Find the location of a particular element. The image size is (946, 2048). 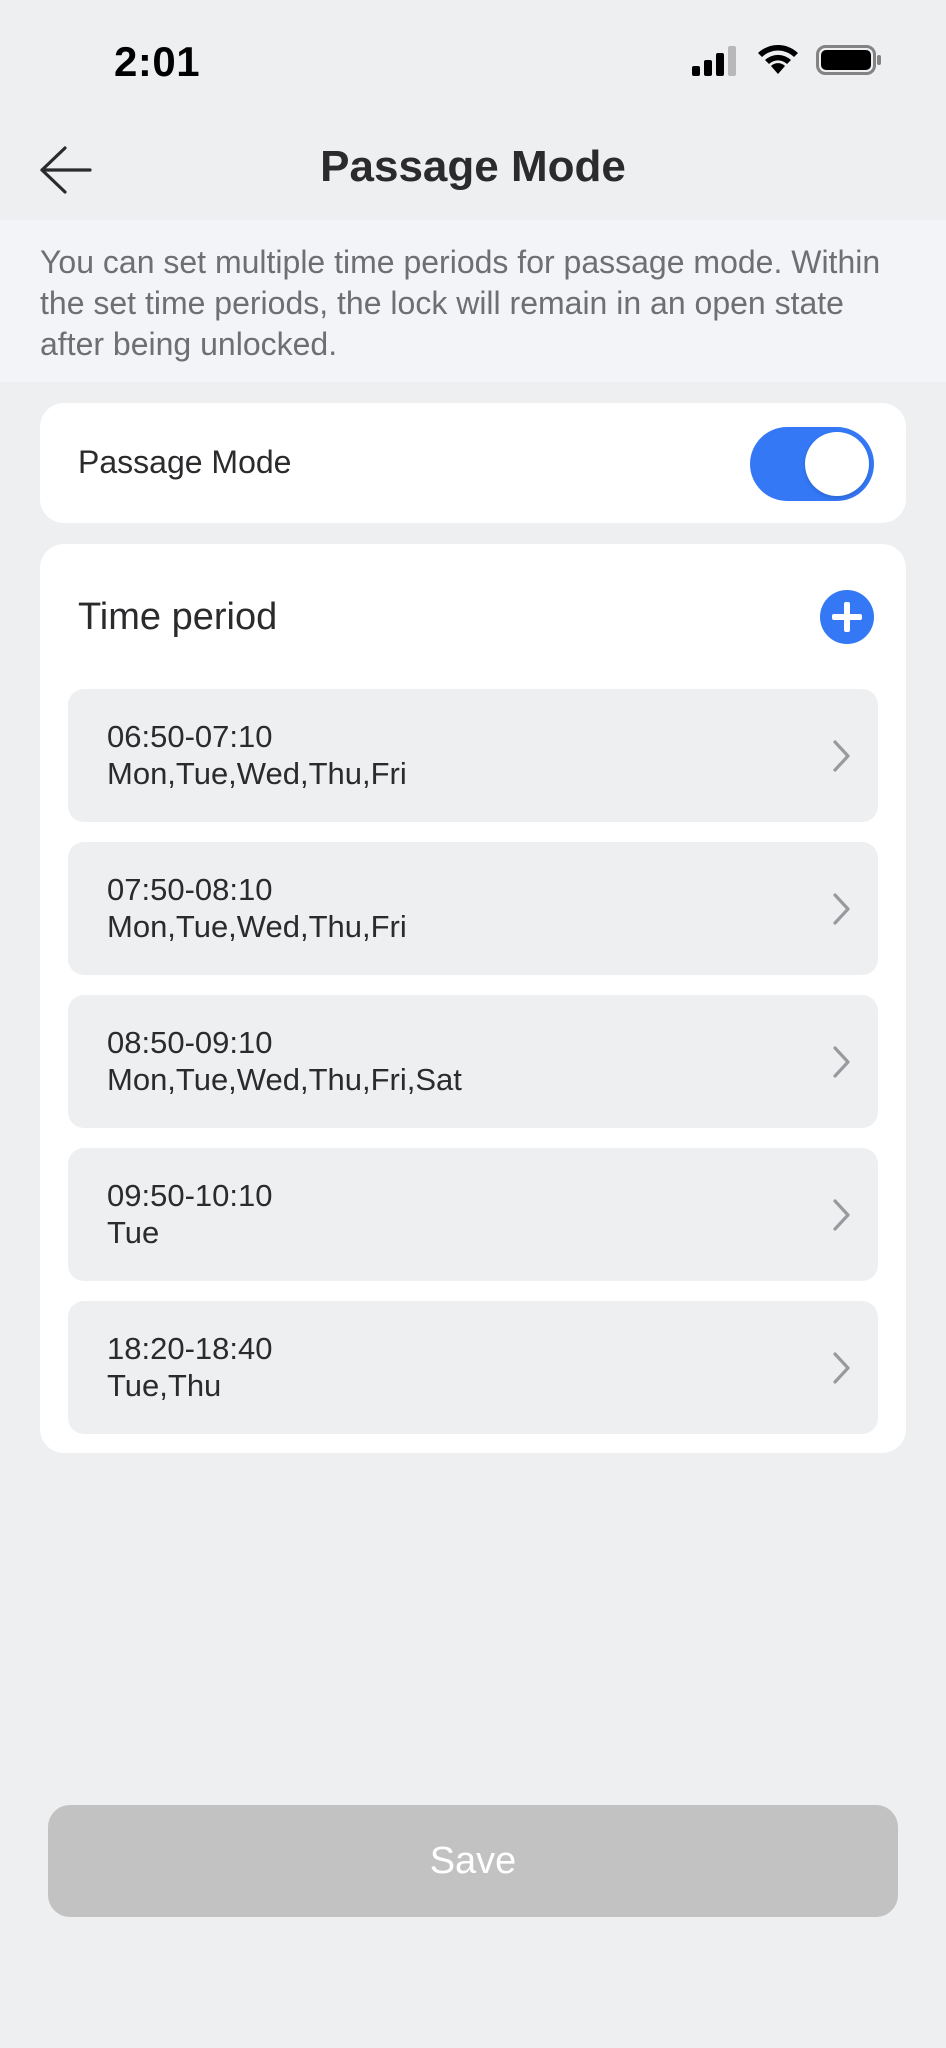

save-button: Save is located at coordinates (473, 1861).